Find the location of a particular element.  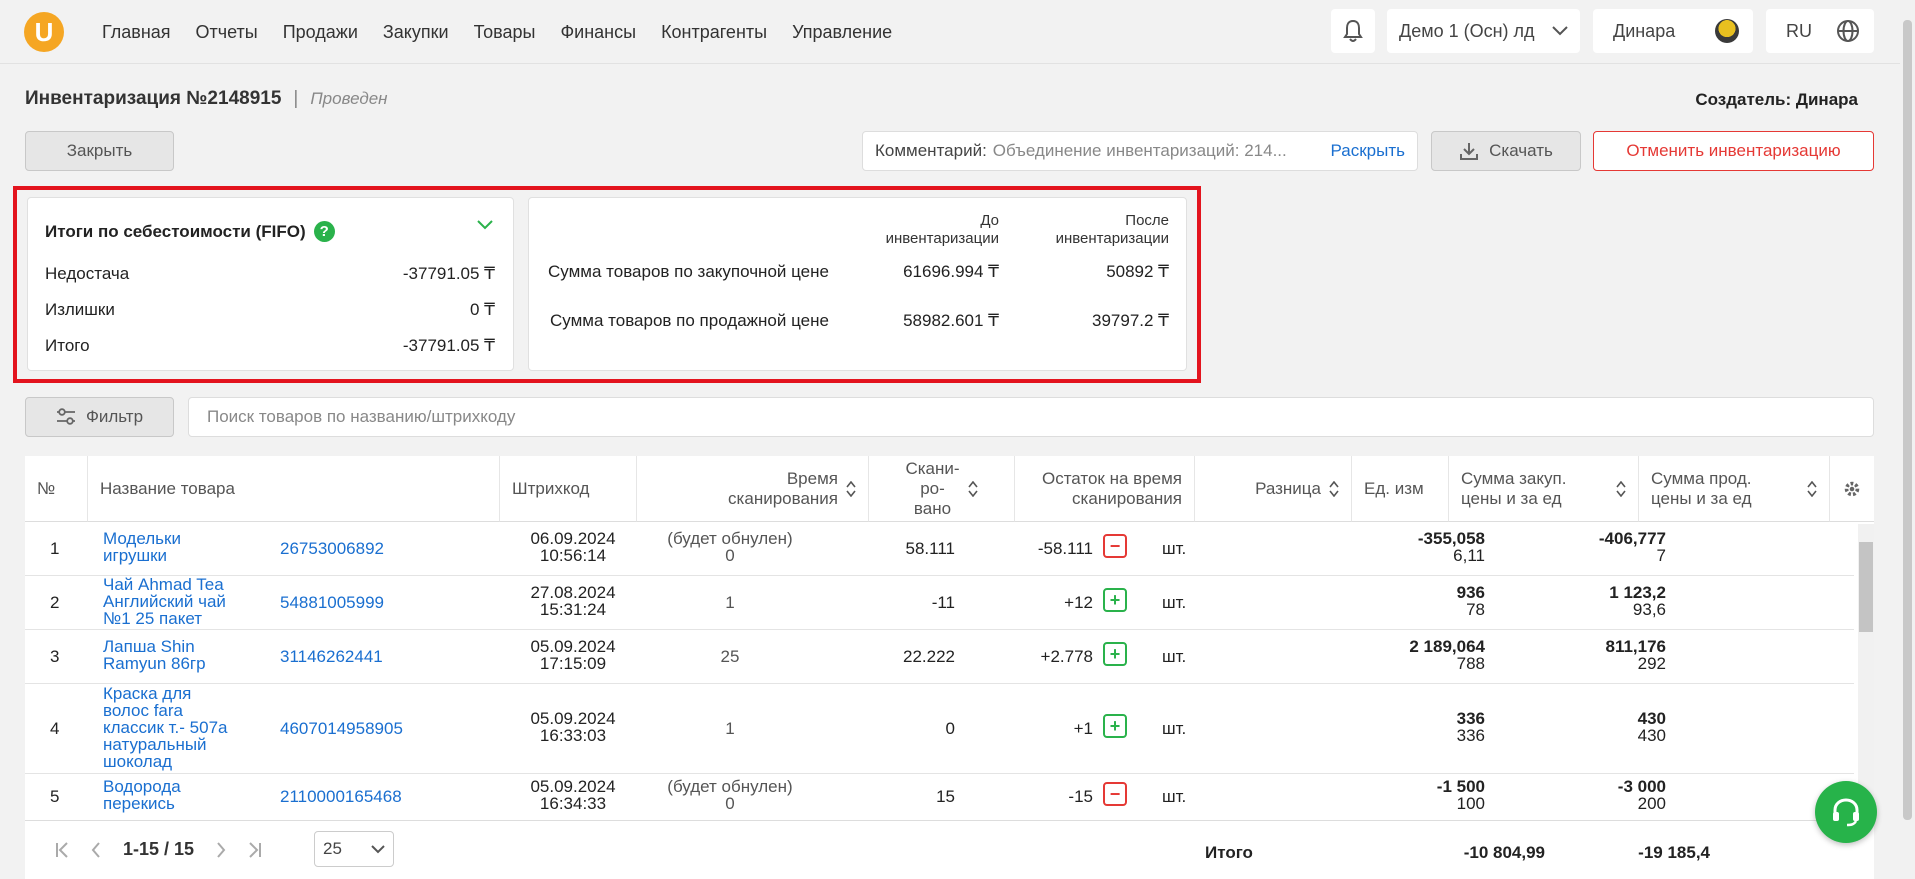

cancel-inventory-button: Отменить инвентаризацию is located at coordinates (1733, 151).